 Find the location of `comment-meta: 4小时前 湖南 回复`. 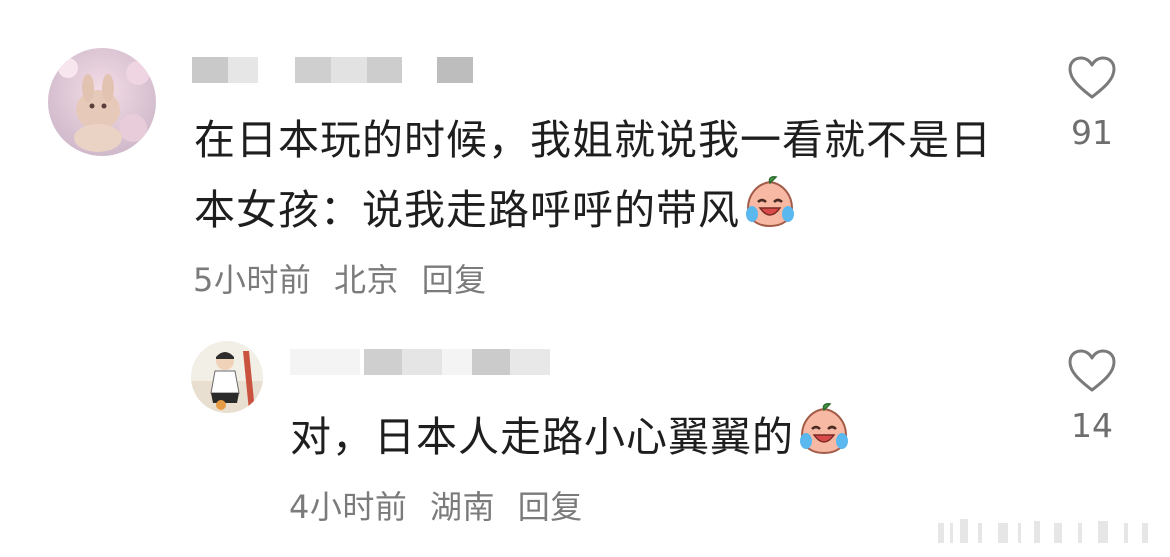

comment-meta: 4小时前 湖南 回复 is located at coordinates (442, 505).